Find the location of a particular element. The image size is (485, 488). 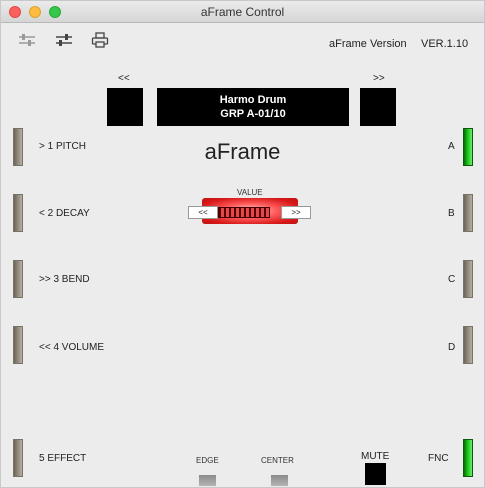

value-label: VALUE is located at coordinates (250, 192).